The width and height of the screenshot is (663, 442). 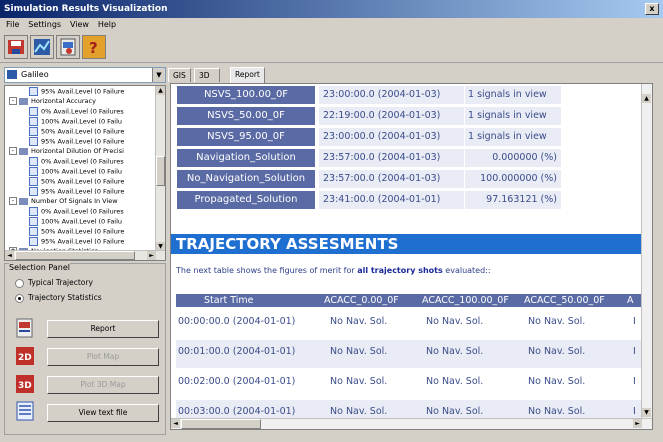 I want to click on table-cell: I, so click(x=634, y=351).